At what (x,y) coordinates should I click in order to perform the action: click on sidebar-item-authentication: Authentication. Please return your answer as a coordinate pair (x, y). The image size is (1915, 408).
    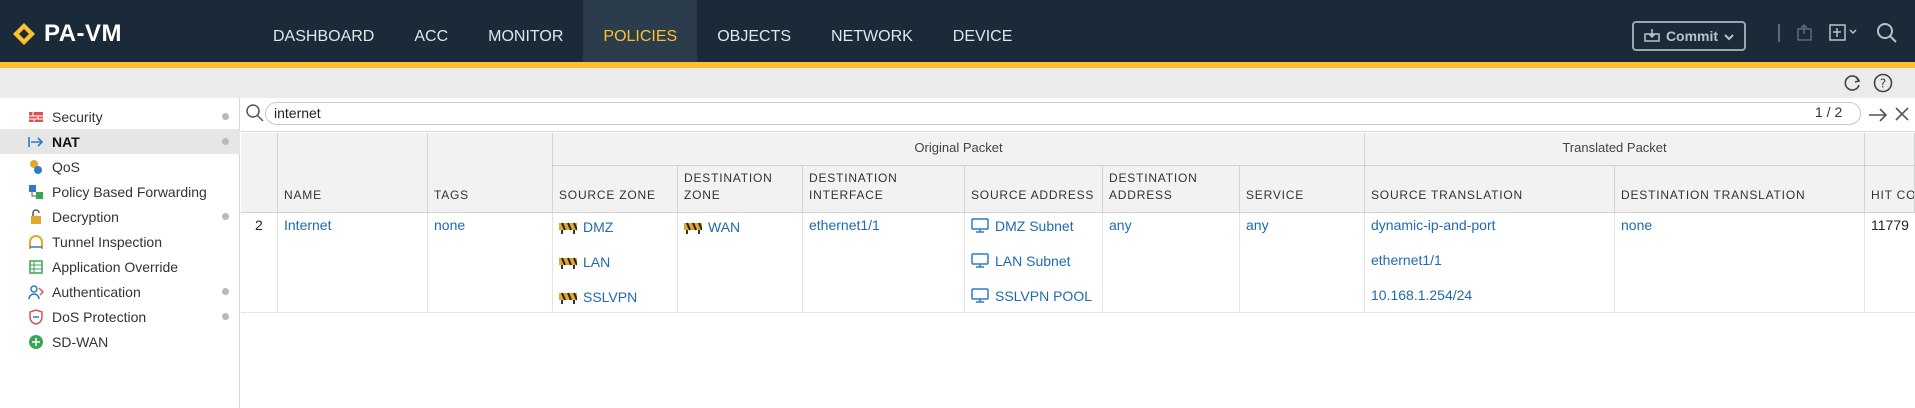
    Looking at the image, I should click on (120, 291).